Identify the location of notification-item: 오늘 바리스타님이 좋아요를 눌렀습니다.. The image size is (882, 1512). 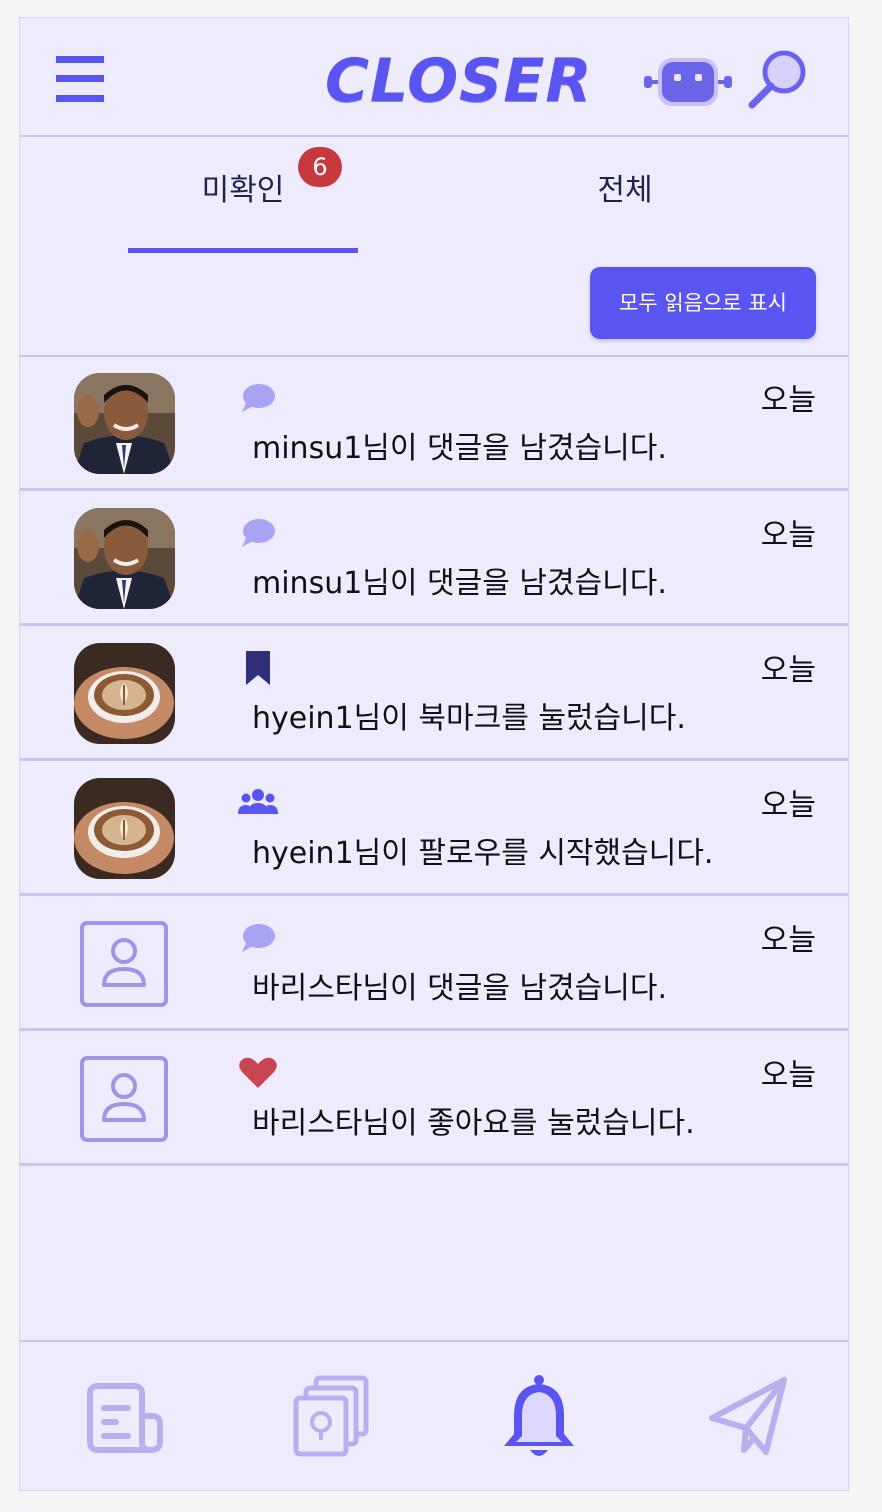
(434, 1099).